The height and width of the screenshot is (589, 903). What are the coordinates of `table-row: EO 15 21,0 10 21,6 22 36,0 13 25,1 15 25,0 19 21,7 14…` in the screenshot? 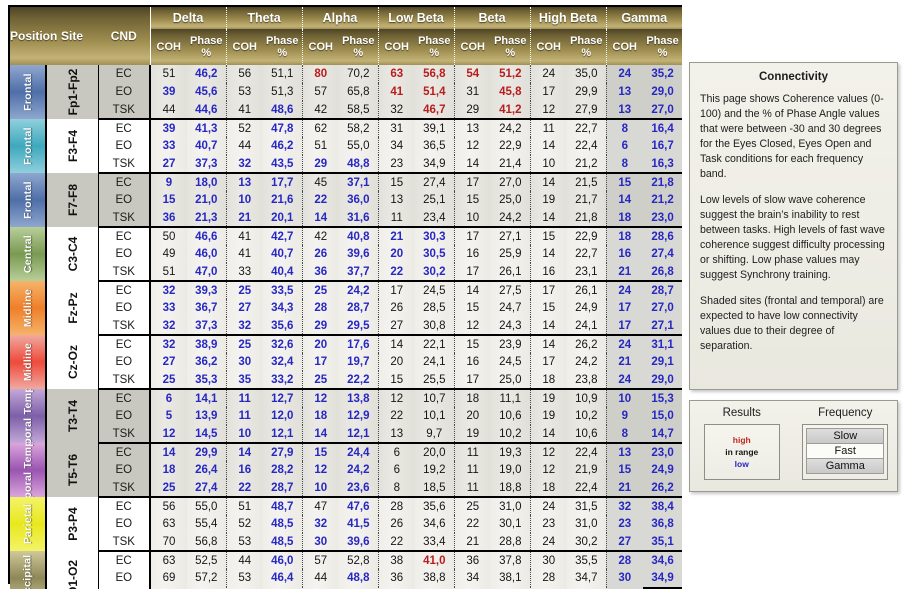 It's located at (346, 200).